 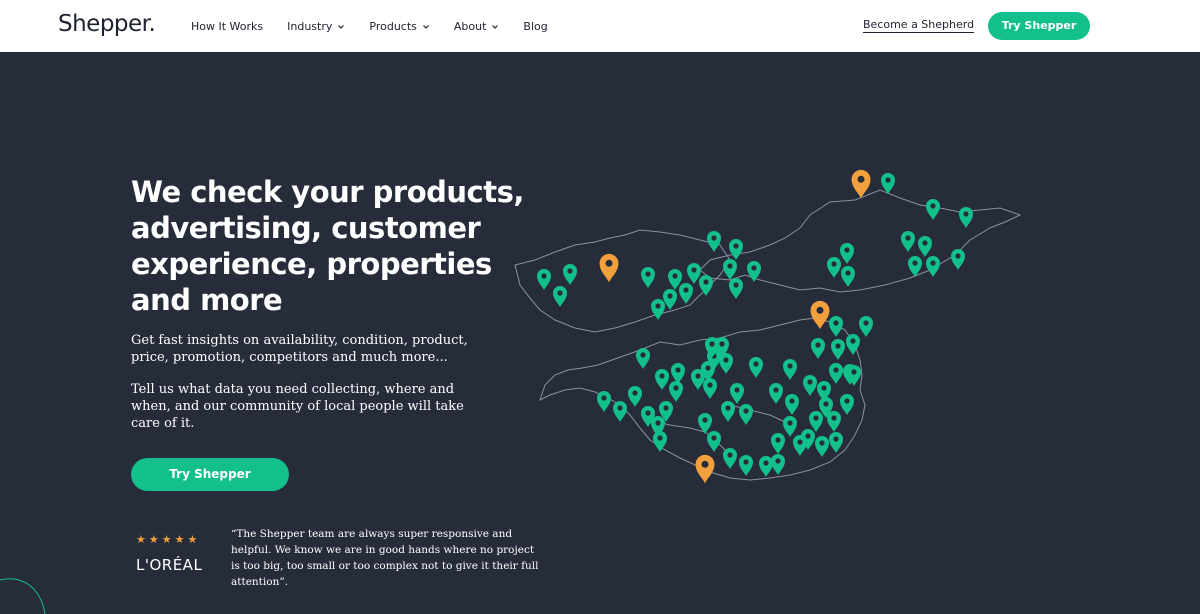 What do you see at coordinates (1039, 26) in the screenshot?
I see `try-shepper-header-button: Try Shepper` at bounding box center [1039, 26].